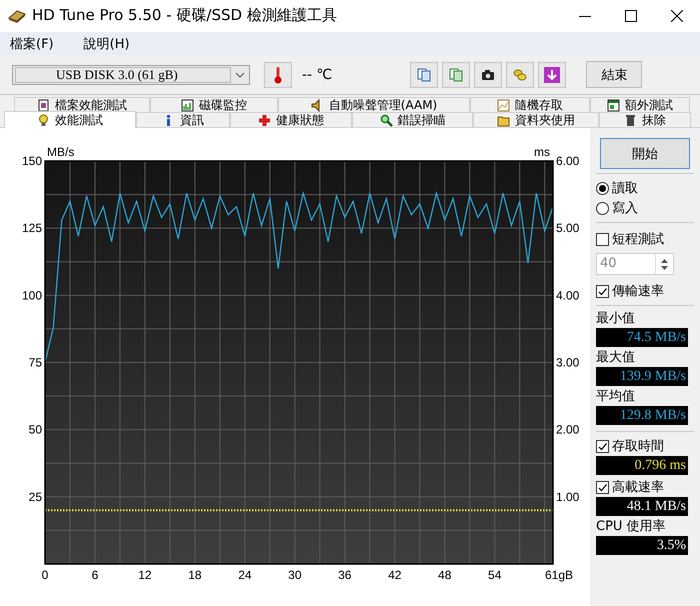  I want to click on duplicate-icon, so click(456, 75).